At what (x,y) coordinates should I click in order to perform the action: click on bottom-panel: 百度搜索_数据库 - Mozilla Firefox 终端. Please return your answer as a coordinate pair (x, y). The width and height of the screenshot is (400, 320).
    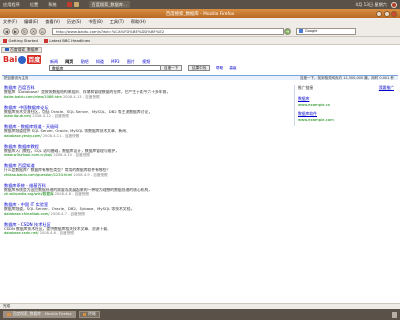
    Looking at the image, I should click on (200, 314).